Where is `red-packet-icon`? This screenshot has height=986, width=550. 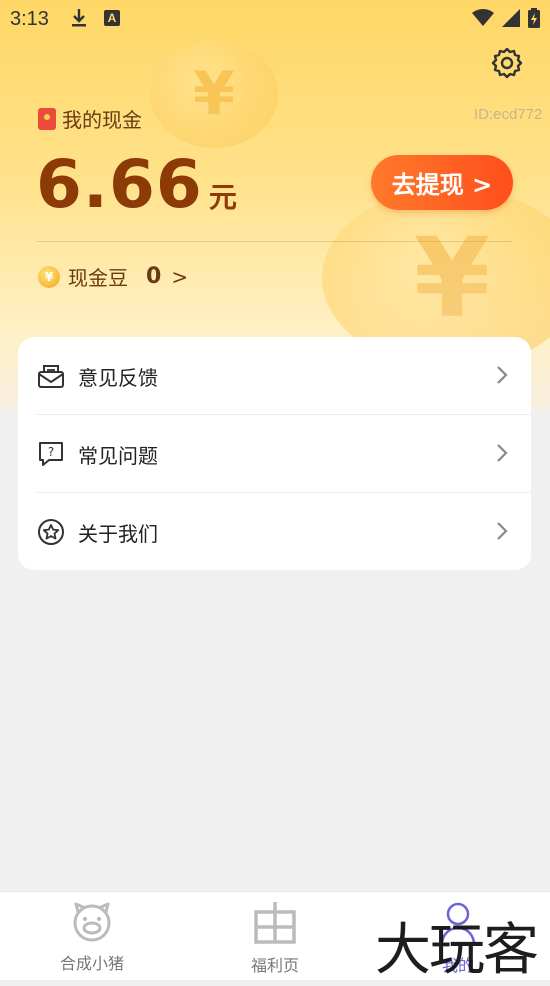
red-packet-icon is located at coordinates (47, 118).